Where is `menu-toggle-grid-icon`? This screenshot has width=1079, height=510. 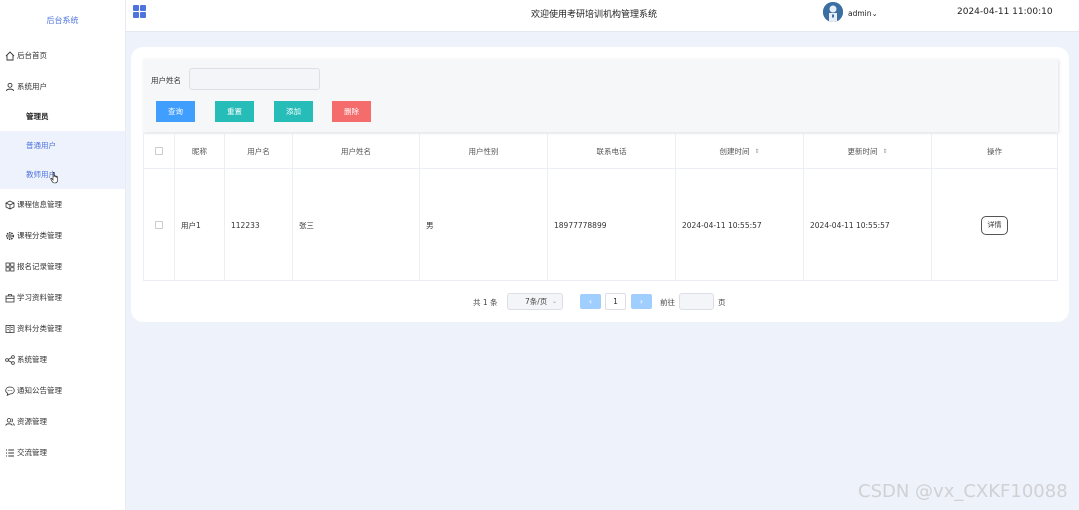
menu-toggle-grid-icon is located at coordinates (139, 11).